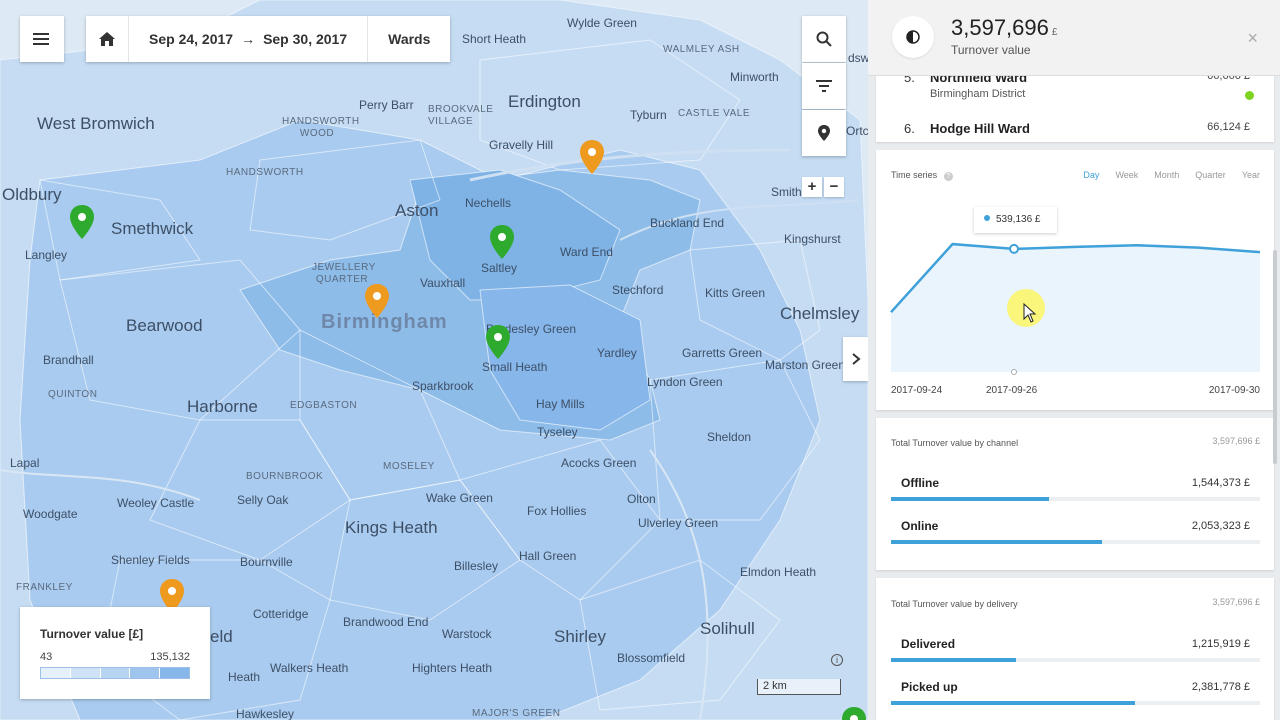 The width and height of the screenshot is (1280, 720). Describe the element at coordinates (499, 268) in the screenshot. I see `place-label: Saltley` at that location.